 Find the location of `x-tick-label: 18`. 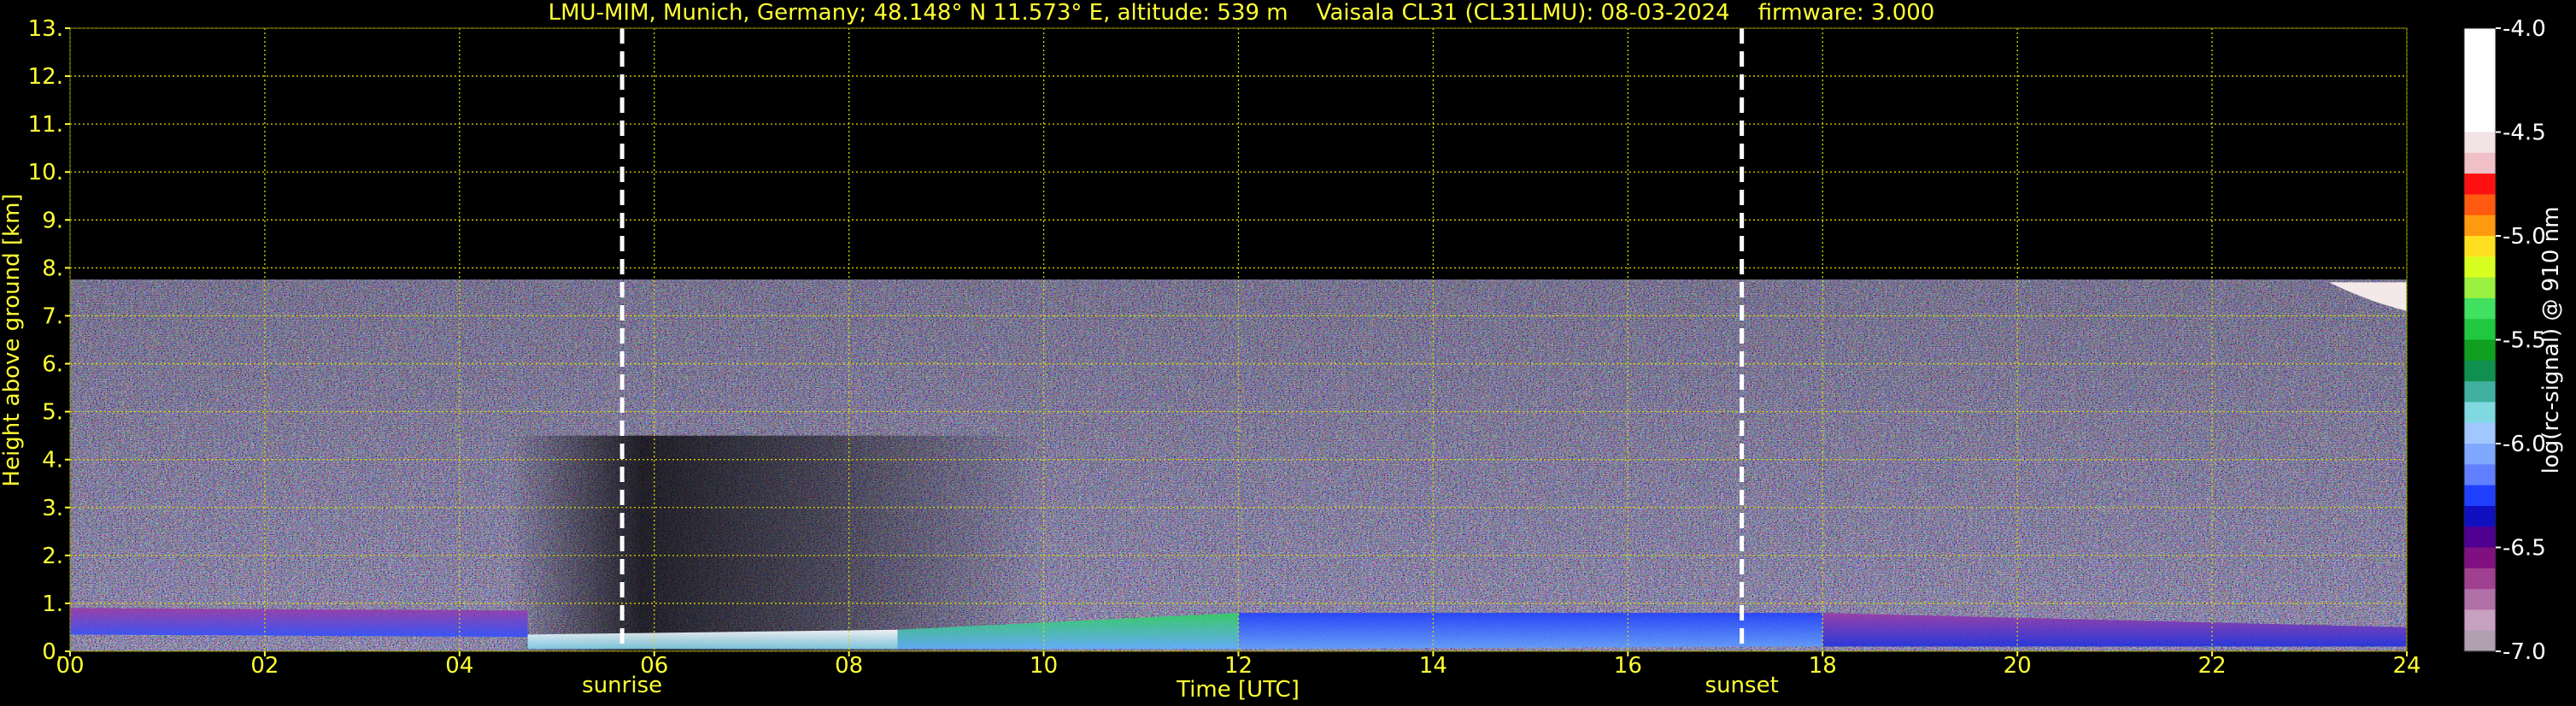

x-tick-label: 18 is located at coordinates (1823, 666).